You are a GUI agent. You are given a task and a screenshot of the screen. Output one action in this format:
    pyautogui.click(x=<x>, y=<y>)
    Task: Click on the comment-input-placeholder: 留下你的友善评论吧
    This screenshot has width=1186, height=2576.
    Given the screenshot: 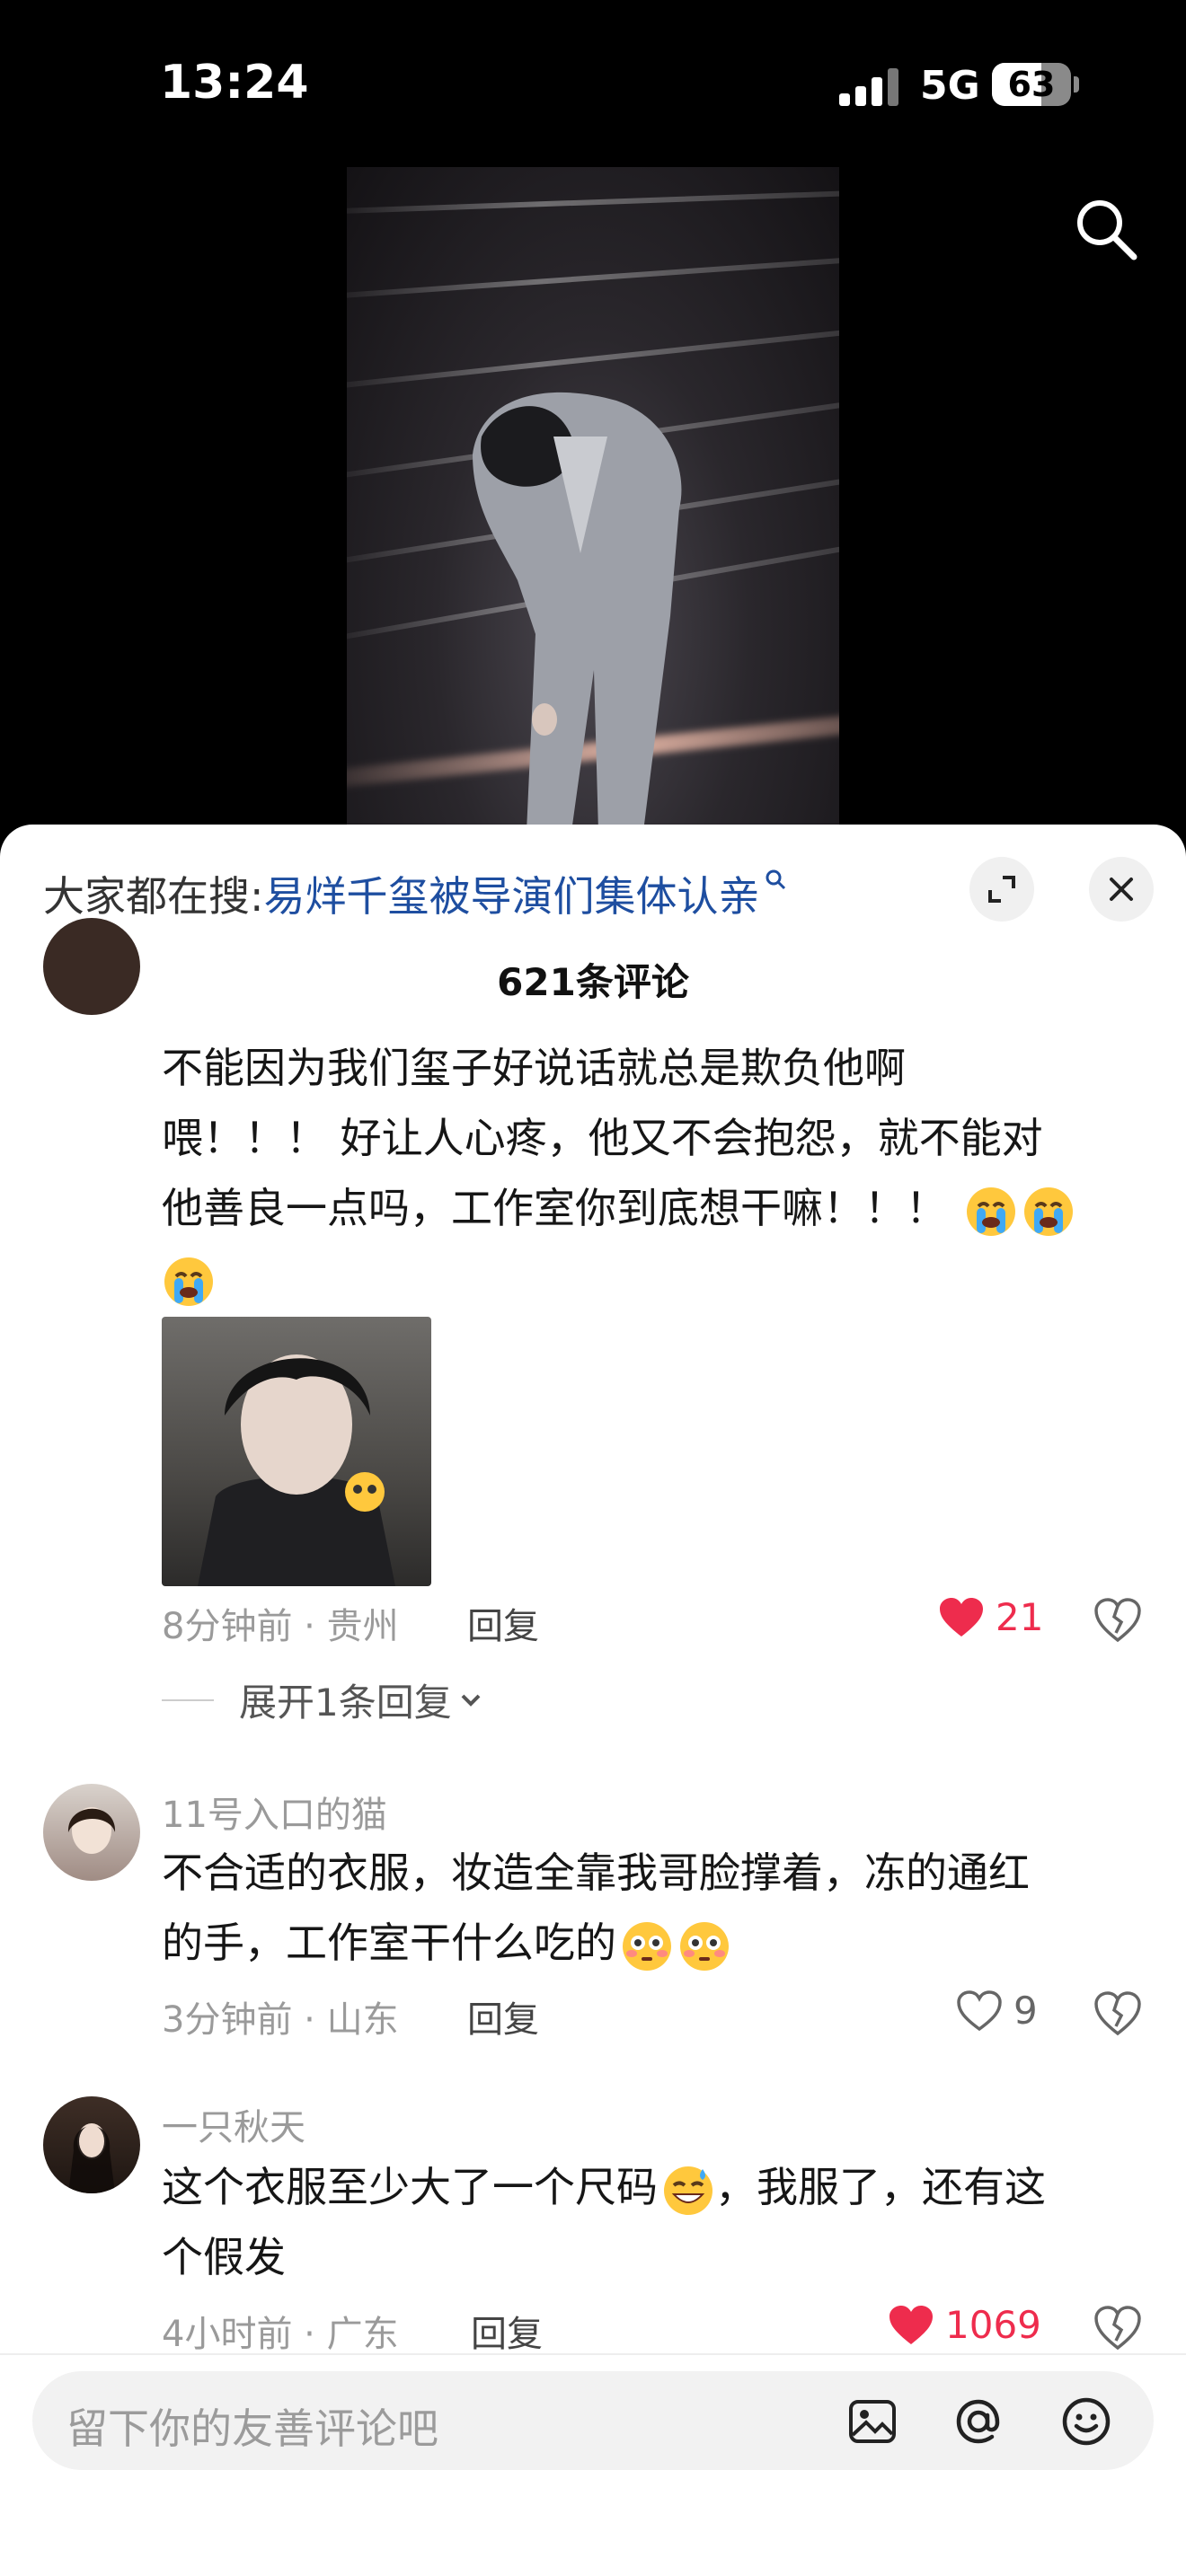 What is the action you would take?
    pyautogui.click(x=252, y=2428)
    